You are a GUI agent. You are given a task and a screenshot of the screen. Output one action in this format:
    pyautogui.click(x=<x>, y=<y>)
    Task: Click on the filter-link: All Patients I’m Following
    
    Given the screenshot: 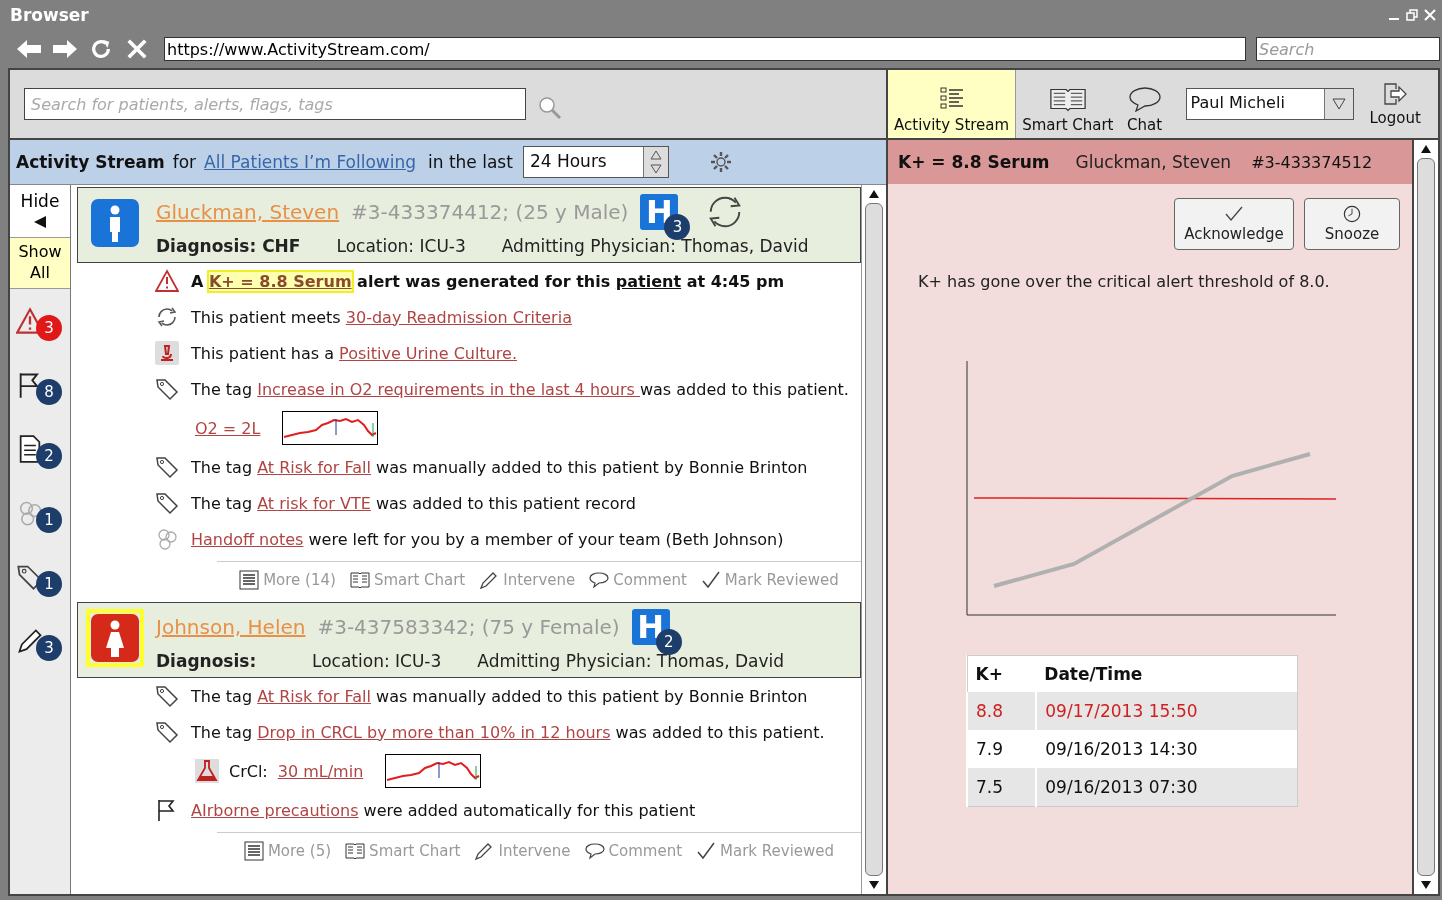 What is the action you would take?
    pyautogui.click(x=310, y=162)
    